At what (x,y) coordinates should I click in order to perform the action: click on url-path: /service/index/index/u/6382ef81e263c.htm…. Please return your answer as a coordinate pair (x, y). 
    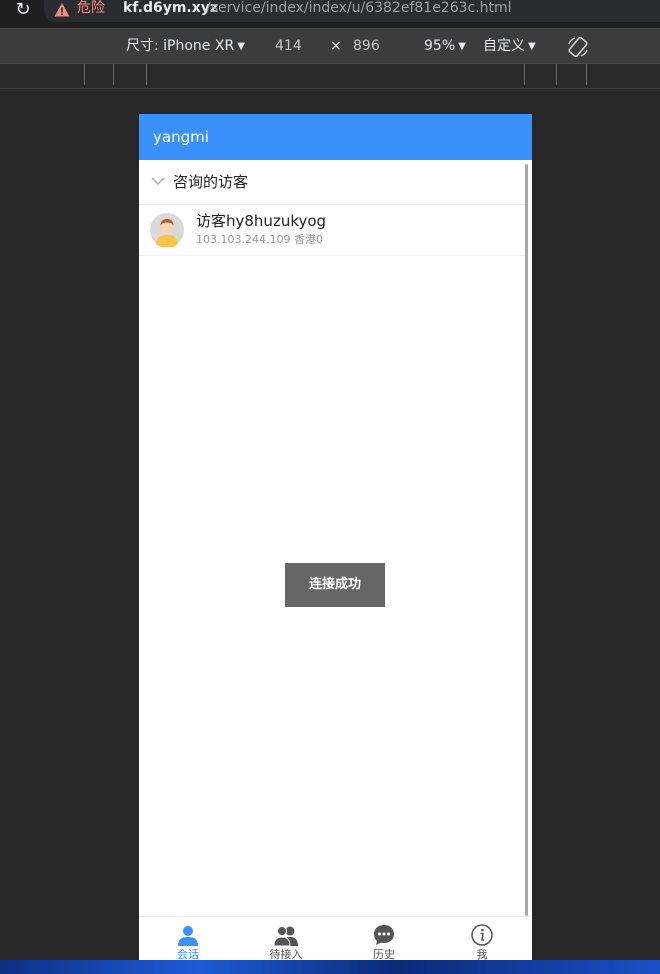
    Looking at the image, I should click on (359, 8).